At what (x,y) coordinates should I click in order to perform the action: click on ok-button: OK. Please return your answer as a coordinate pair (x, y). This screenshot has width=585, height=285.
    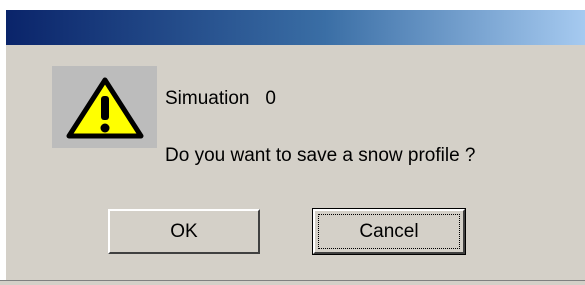
    Looking at the image, I should click on (184, 231).